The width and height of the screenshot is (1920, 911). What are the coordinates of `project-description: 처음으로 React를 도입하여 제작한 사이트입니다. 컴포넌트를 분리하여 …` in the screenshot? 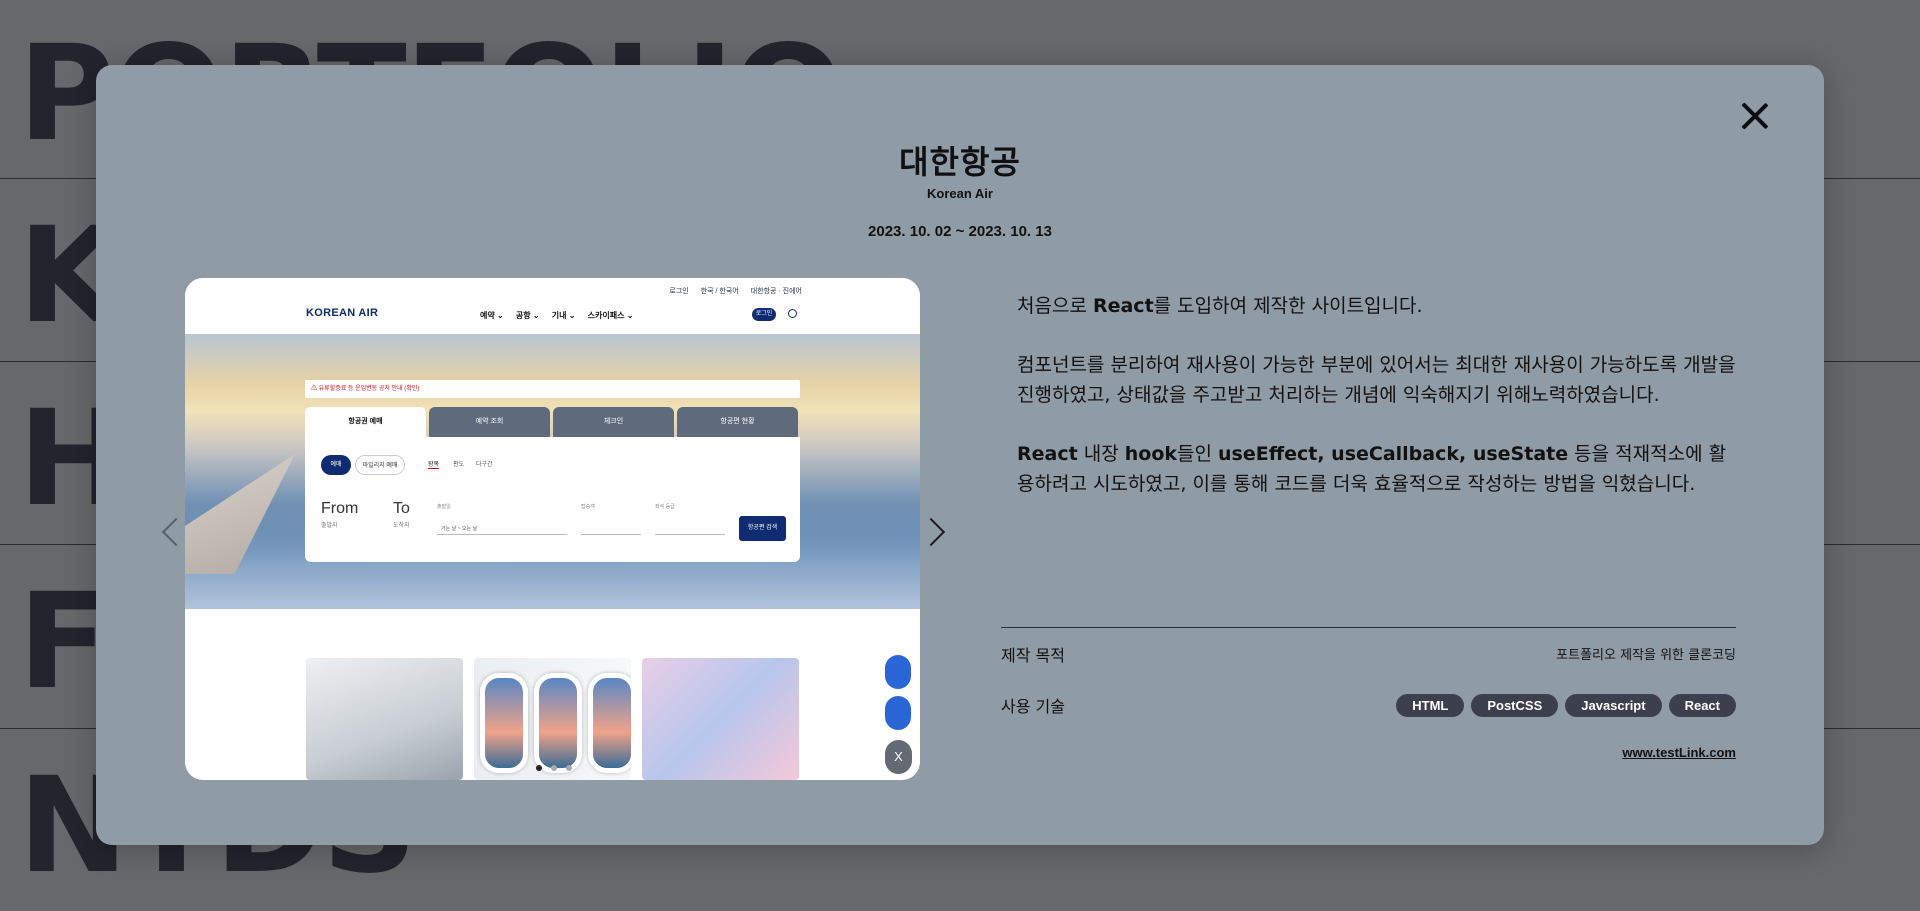 It's located at (1377, 409).